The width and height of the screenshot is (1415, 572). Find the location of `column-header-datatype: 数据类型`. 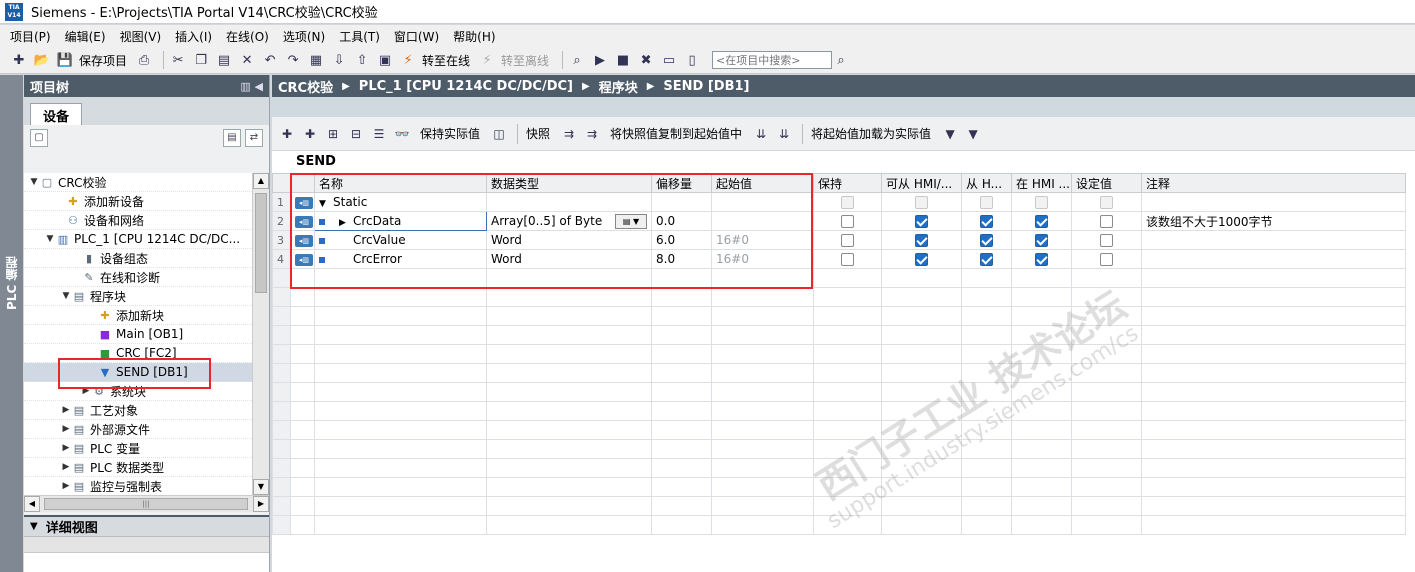

column-header-datatype: 数据类型 is located at coordinates (569, 183).